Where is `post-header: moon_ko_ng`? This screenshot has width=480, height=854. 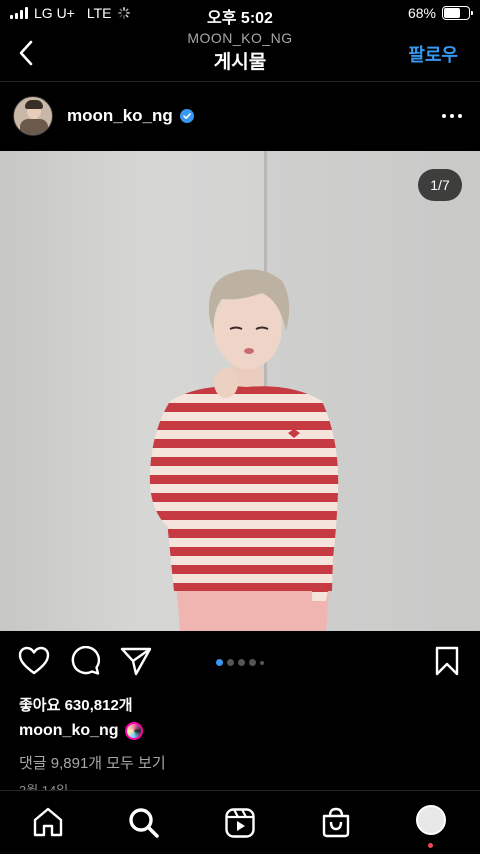
post-header: moon_ko_ng is located at coordinates (240, 116).